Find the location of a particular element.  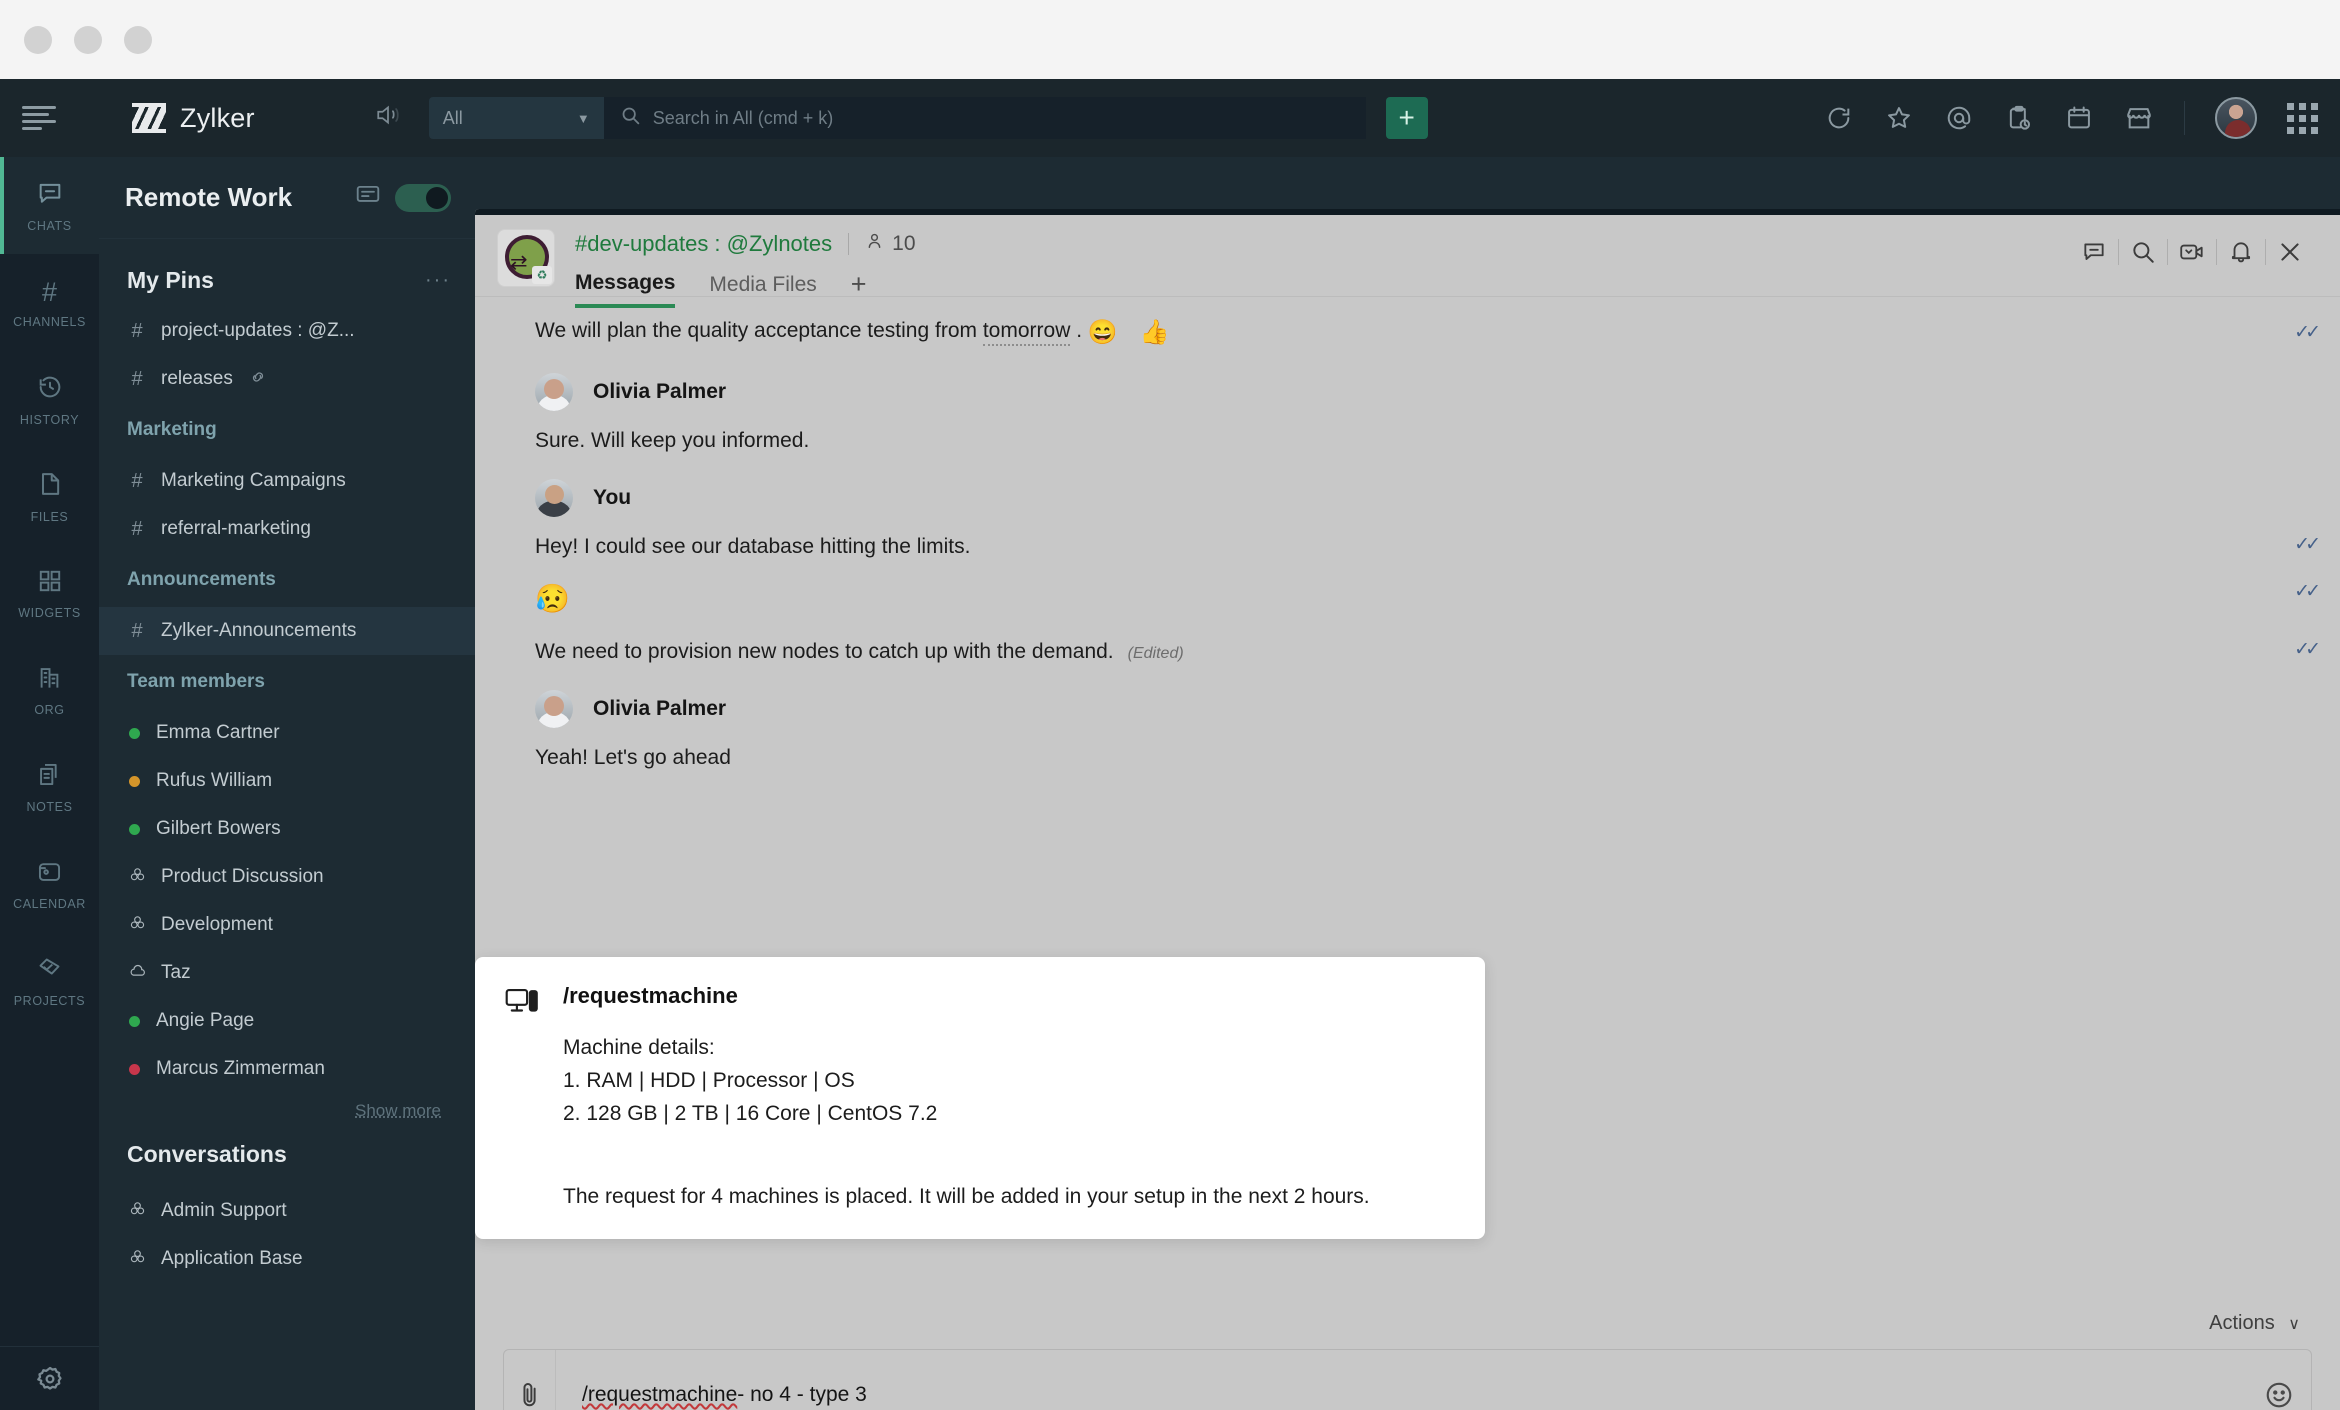

bell-icon is located at coordinates (2241, 252).